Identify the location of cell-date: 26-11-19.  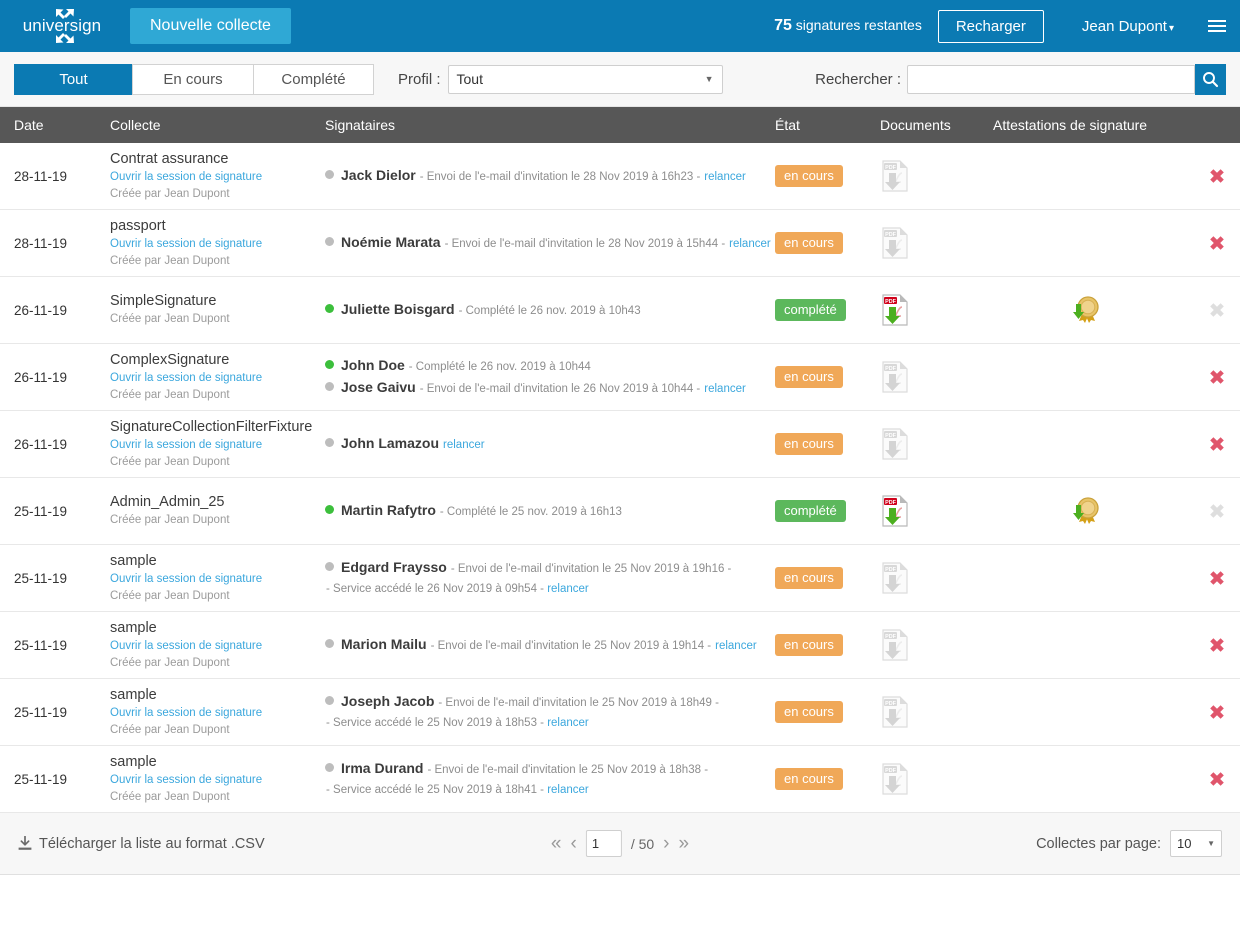
(41, 310).